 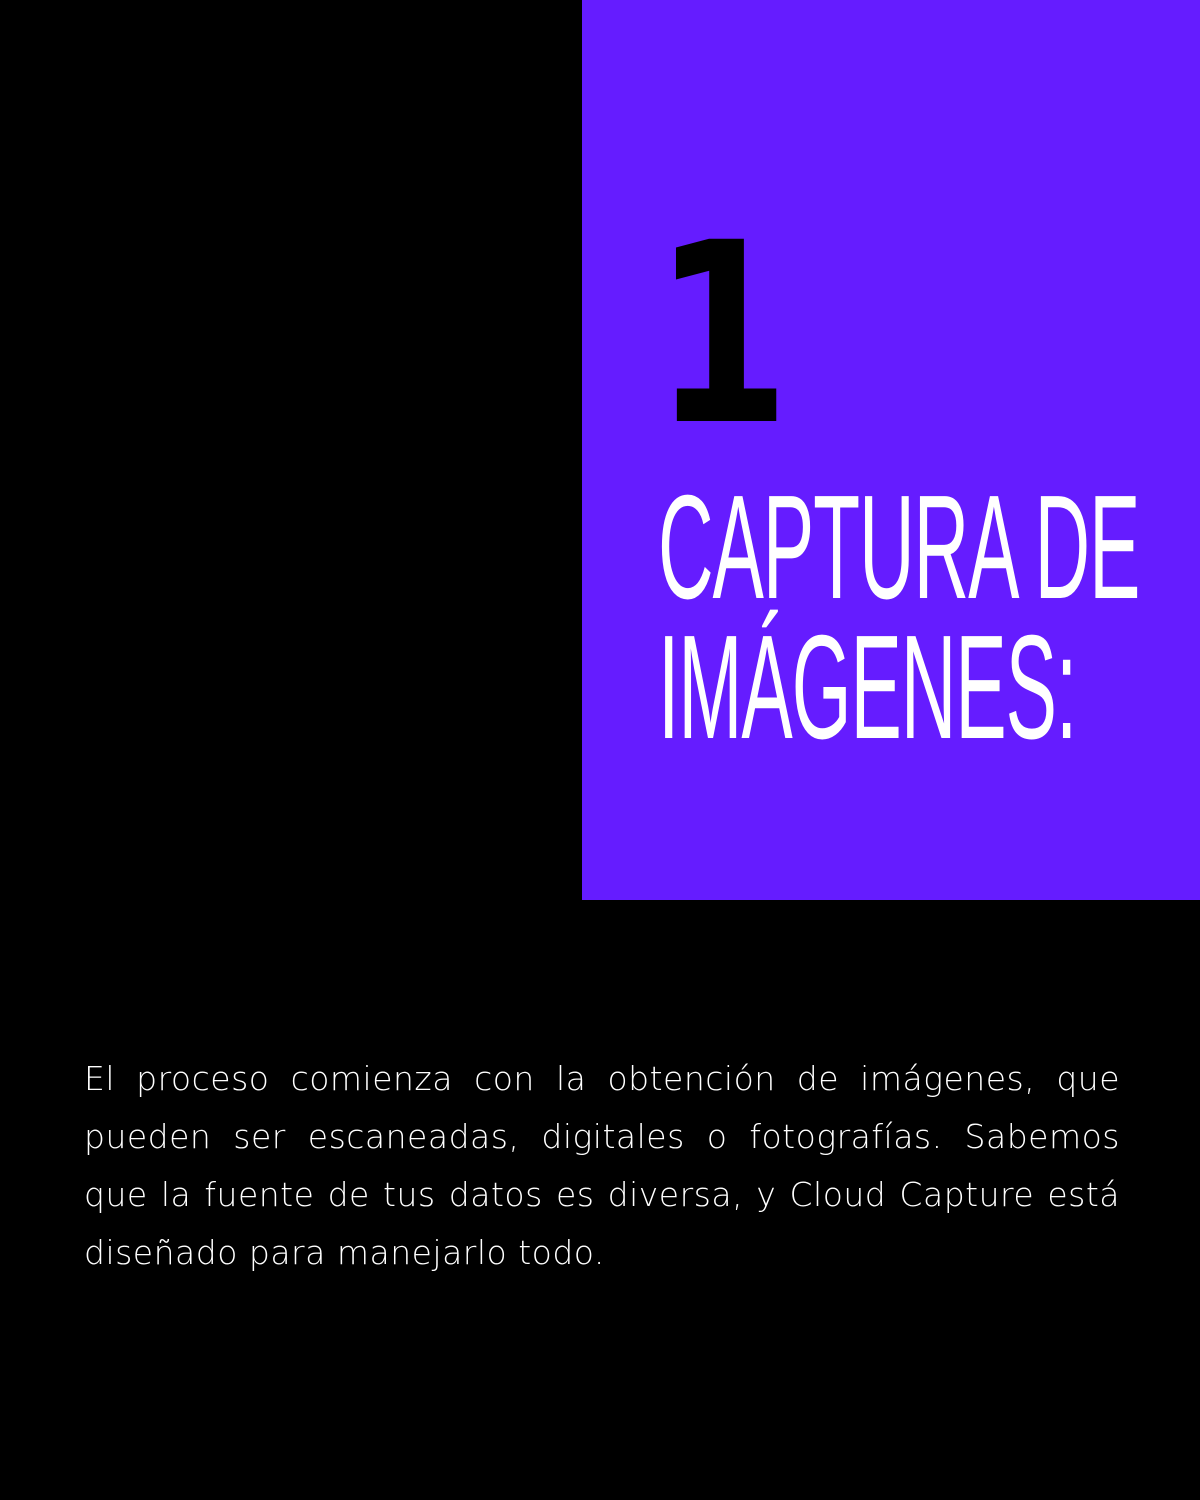 I want to click on section-title-line-2: IMÁGENES:, so click(x=867, y=687).